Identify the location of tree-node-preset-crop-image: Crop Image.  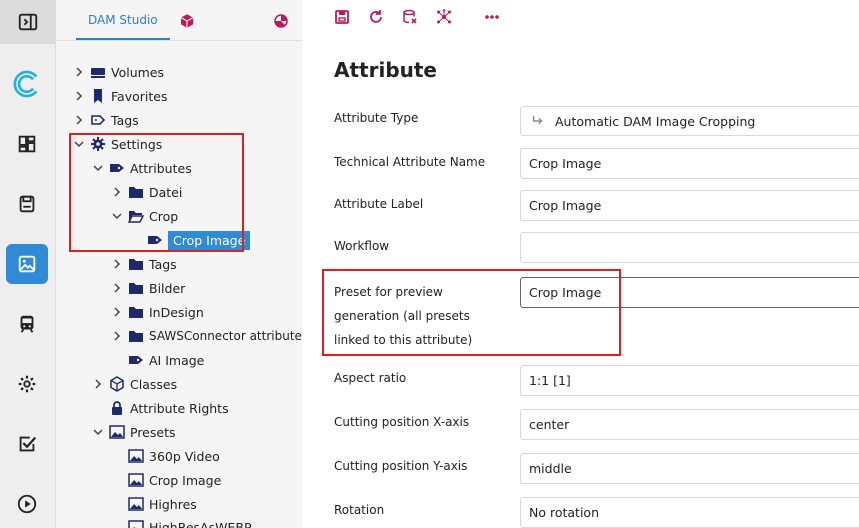
(174, 480).